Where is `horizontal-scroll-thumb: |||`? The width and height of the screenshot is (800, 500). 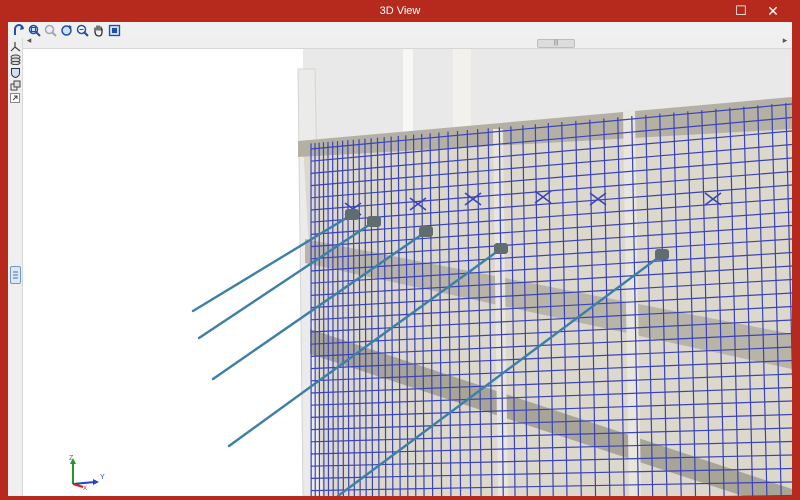
horizontal-scroll-thumb: ||| is located at coordinates (556, 43).